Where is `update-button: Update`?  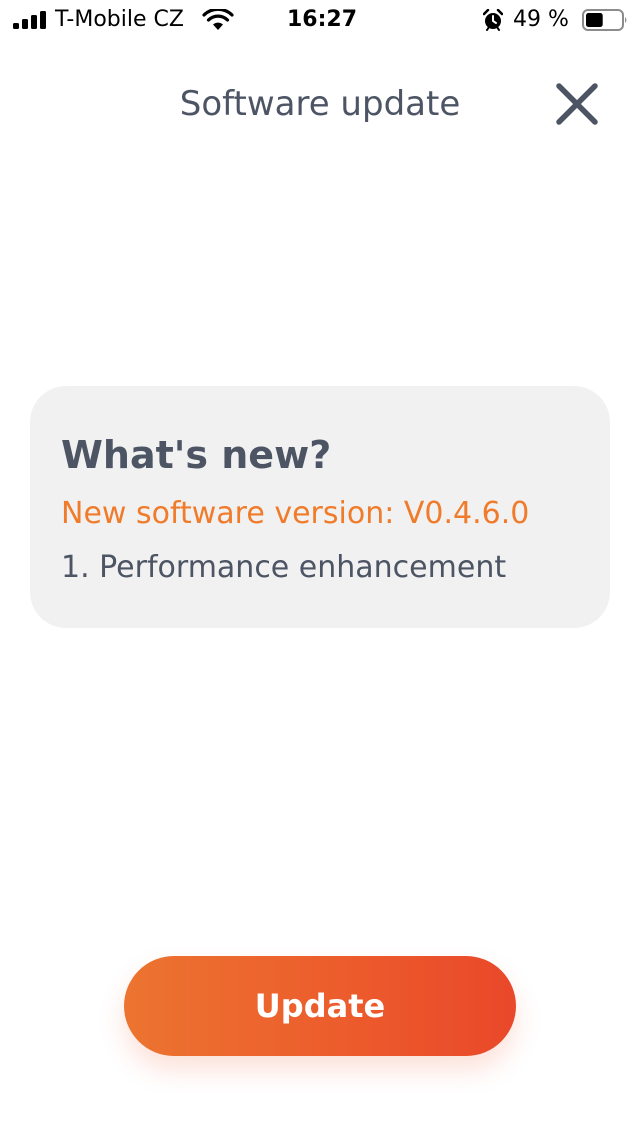
update-button: Update is located at coordinates (320, 1006).